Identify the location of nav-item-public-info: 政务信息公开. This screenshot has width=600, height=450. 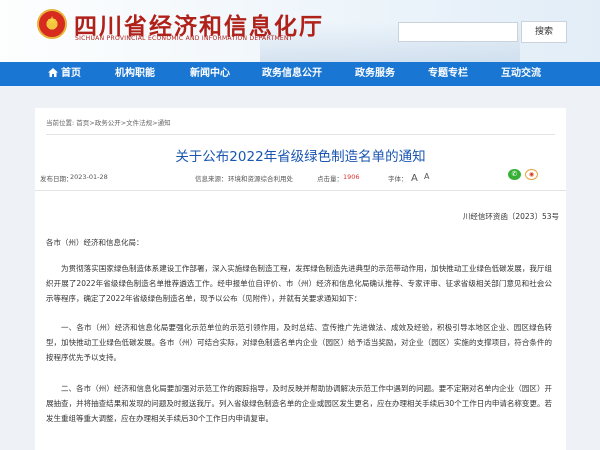
(292, 74).